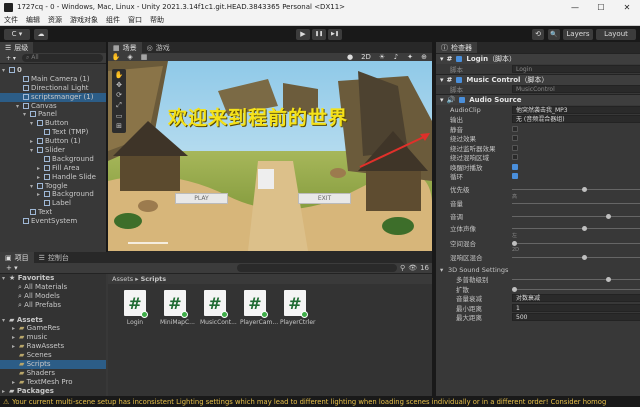 The image size is (640, 407). What do you see at coordinates (366, 57) in the screenshot?
I see `mode-2d-button: 2D` at bounding box center [366, 57].